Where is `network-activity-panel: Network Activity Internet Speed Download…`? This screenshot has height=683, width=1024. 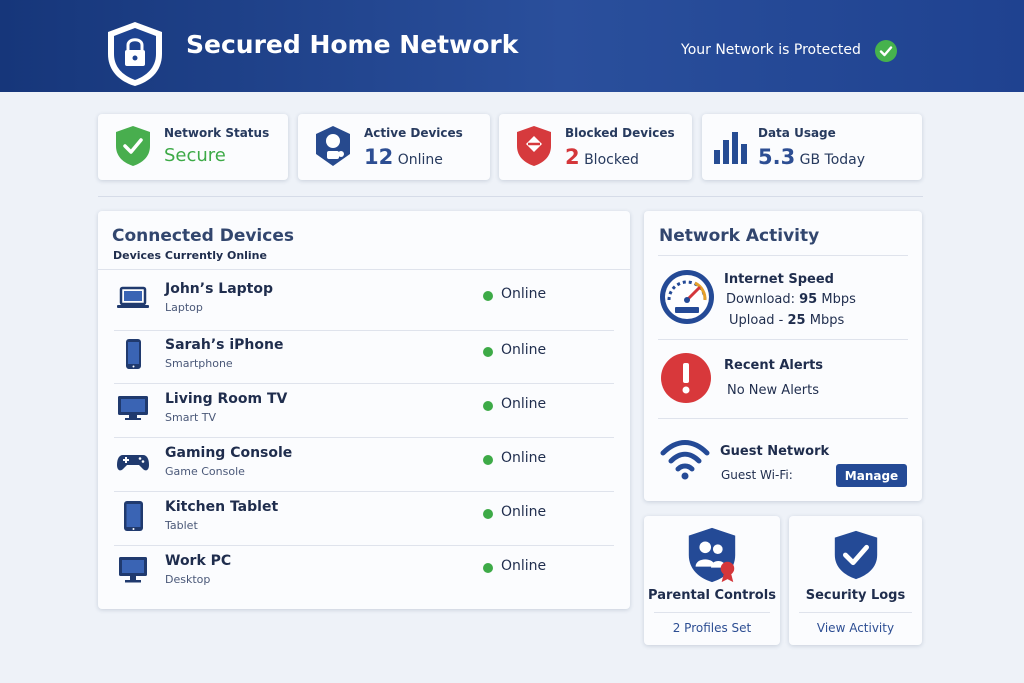 network-activity-panel: Network Activity Internet Speed Download… is located at coordinates (783, 356).